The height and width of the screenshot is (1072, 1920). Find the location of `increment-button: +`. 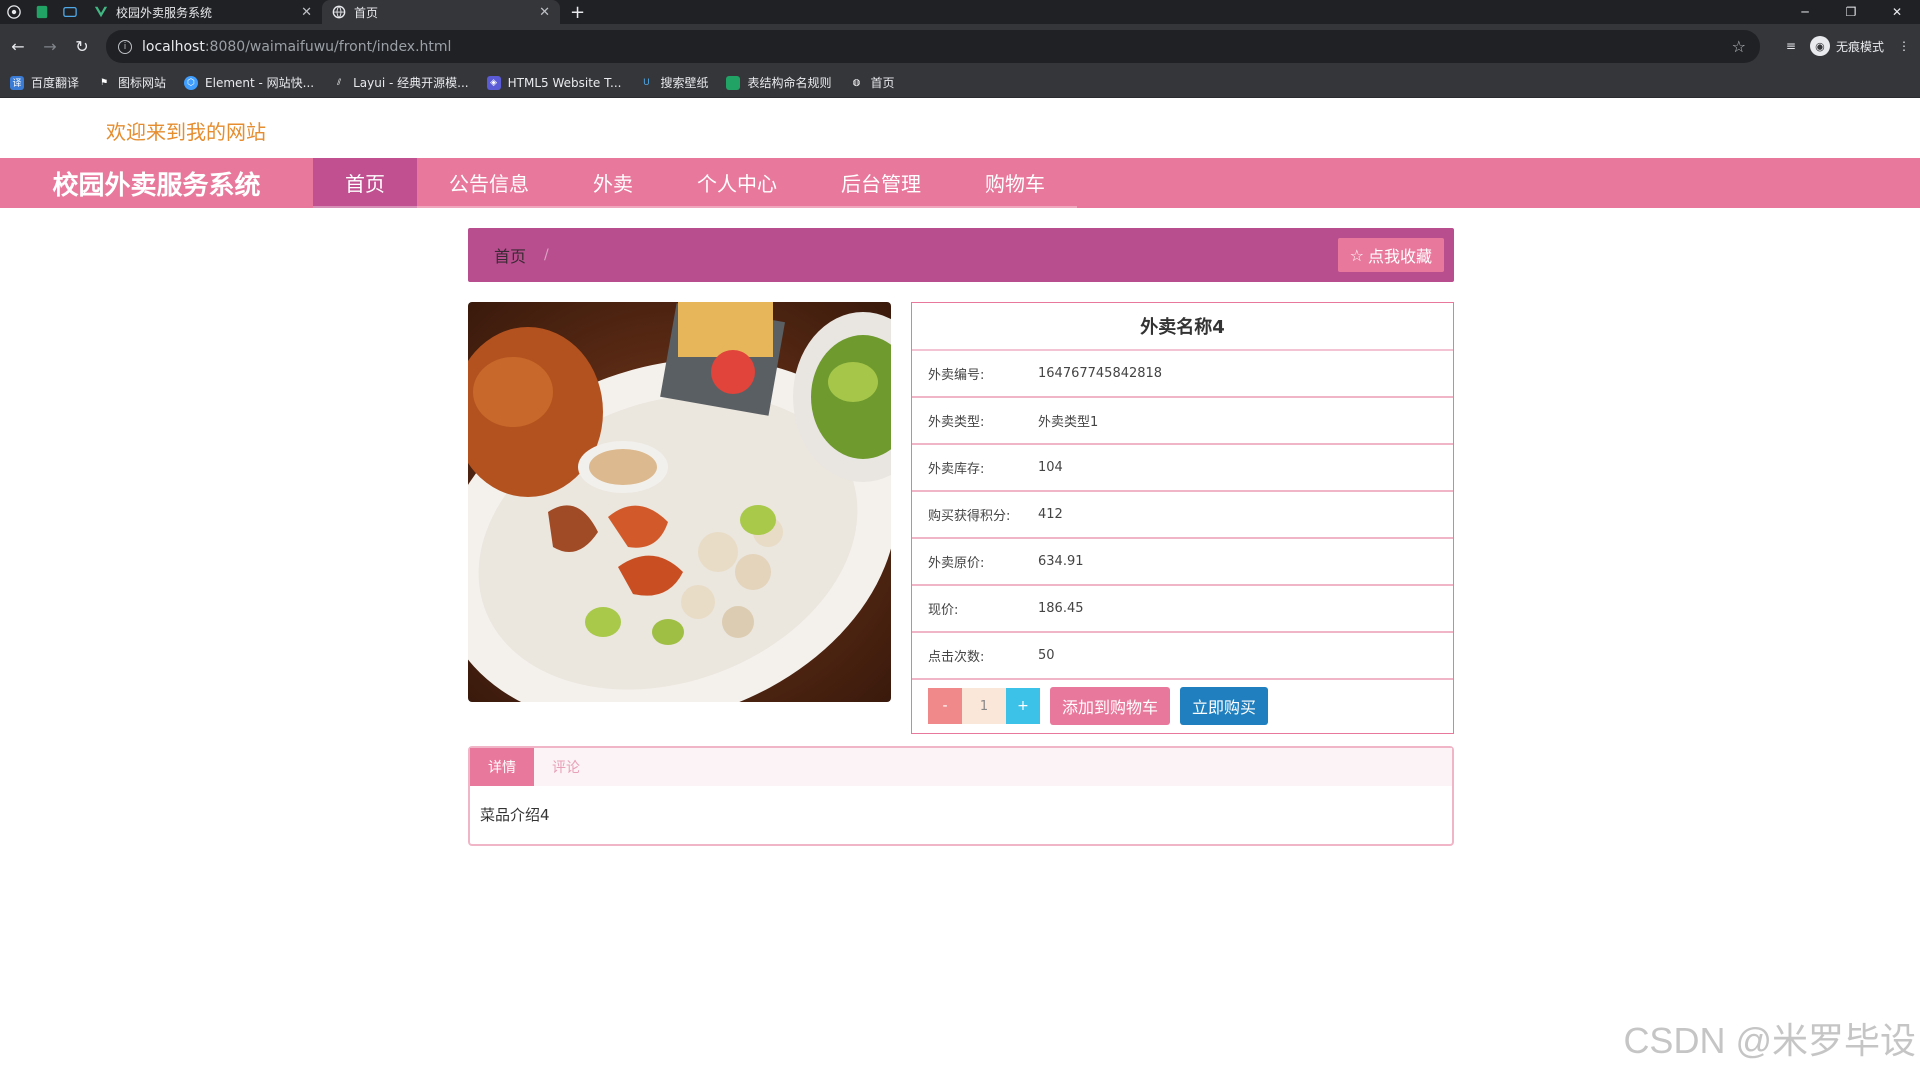

increment-button: + is located at coordinates (1023, 706).